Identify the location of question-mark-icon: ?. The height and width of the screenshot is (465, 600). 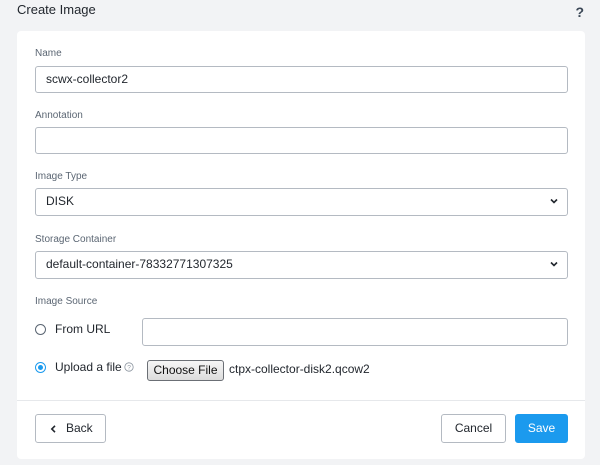
(579, 12).